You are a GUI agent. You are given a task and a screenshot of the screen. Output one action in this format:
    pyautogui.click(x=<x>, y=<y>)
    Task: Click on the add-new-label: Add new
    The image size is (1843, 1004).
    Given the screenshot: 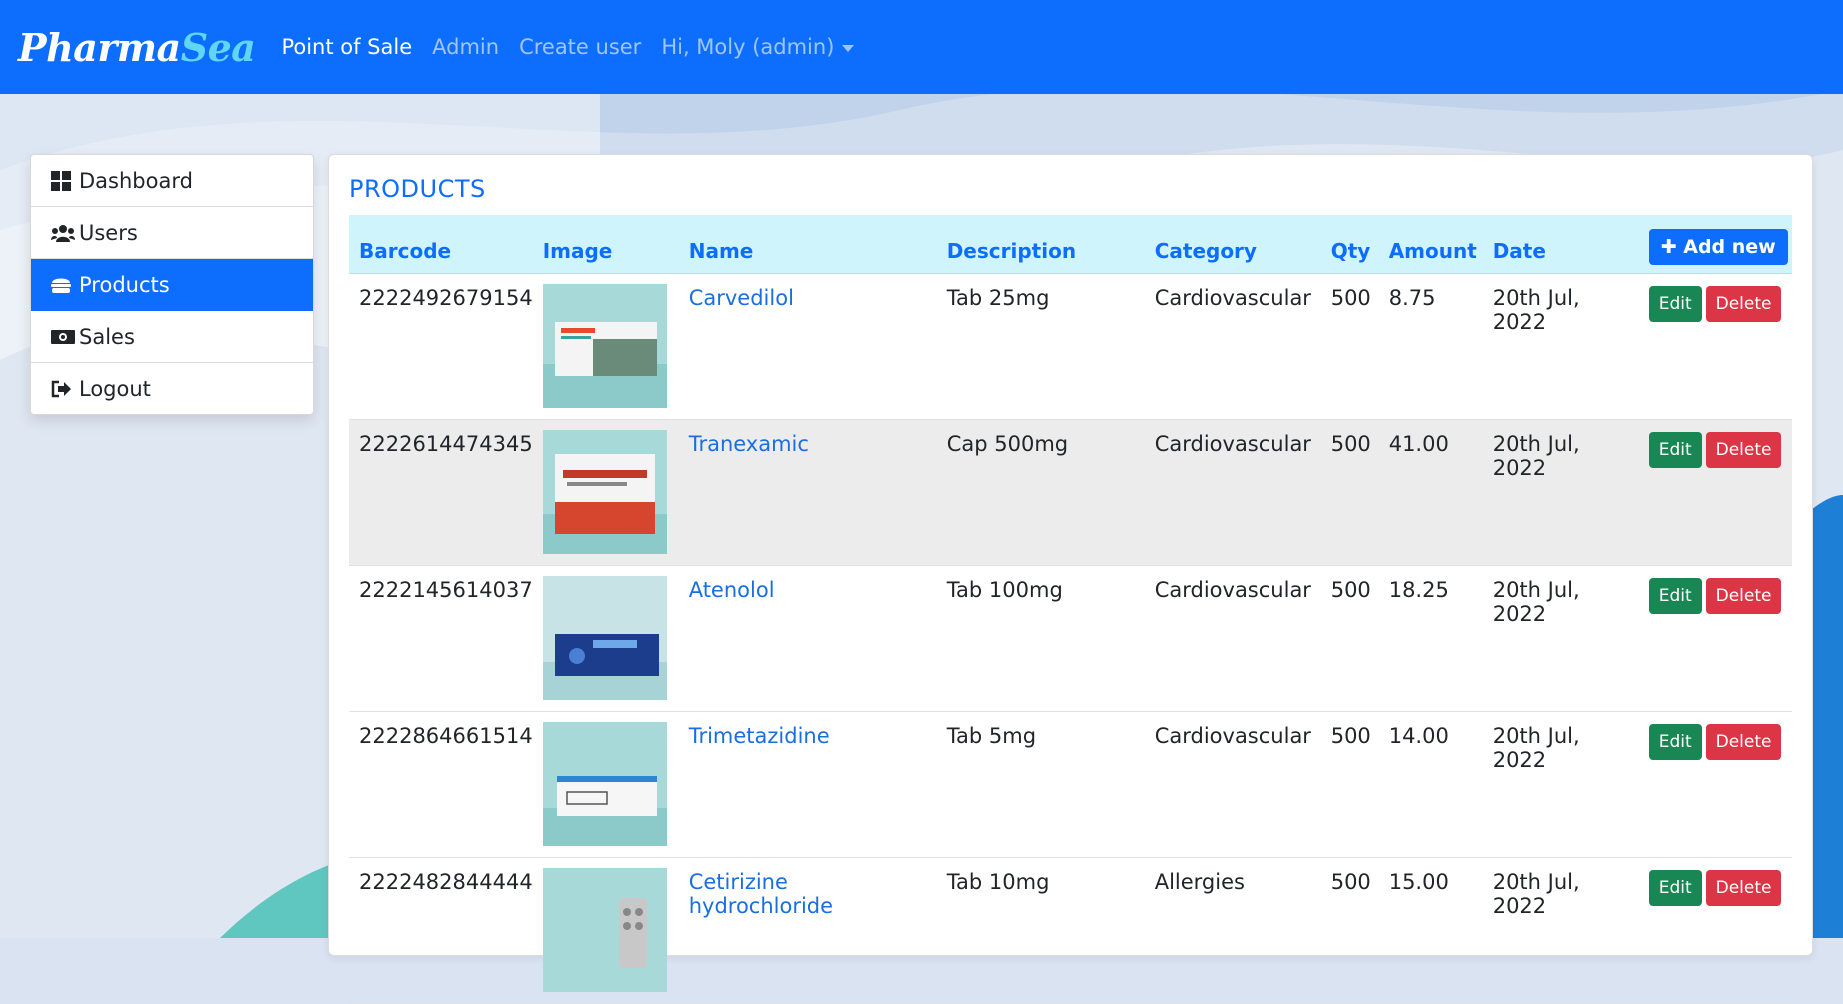 What is the action you would take?
    pyautogui.click(x=1729, y=246)
    